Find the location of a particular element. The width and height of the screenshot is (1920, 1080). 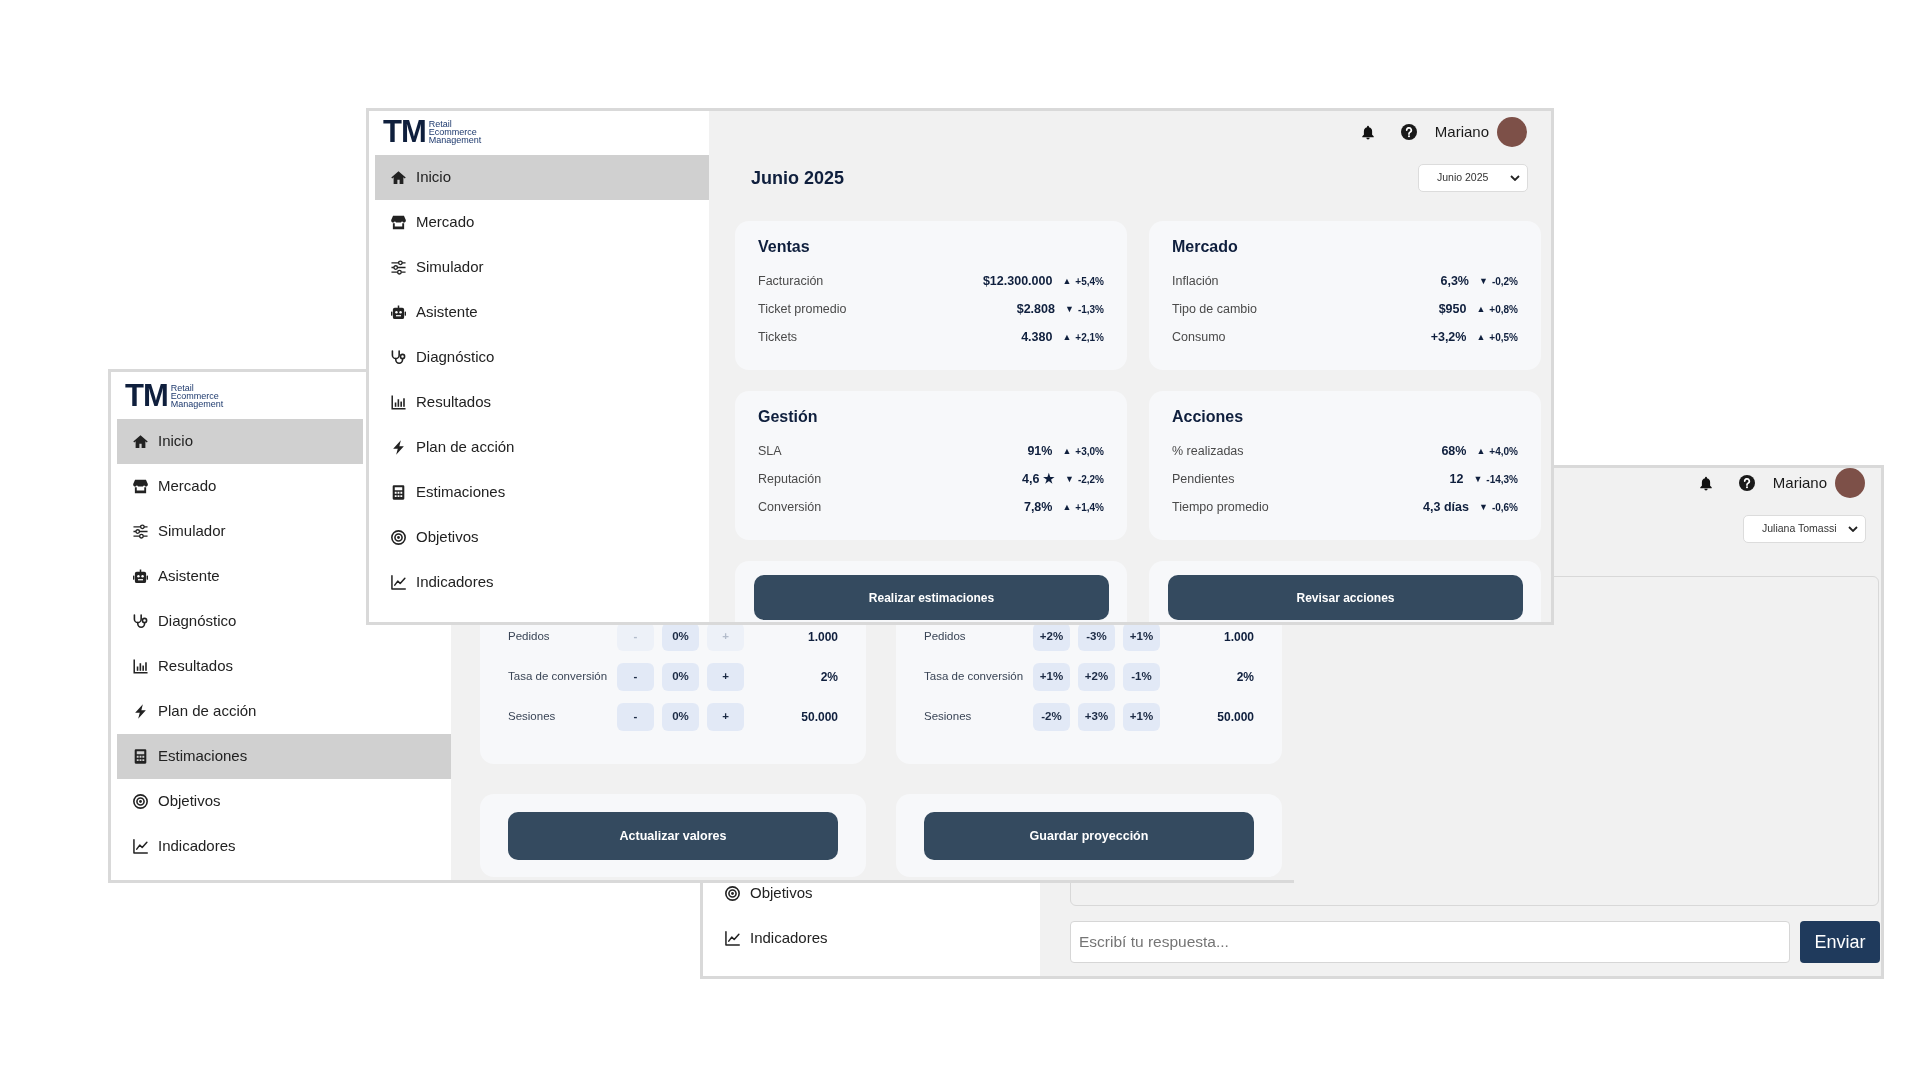

metric-label: Tipo de cambio is located at coordinates (1215, 309).